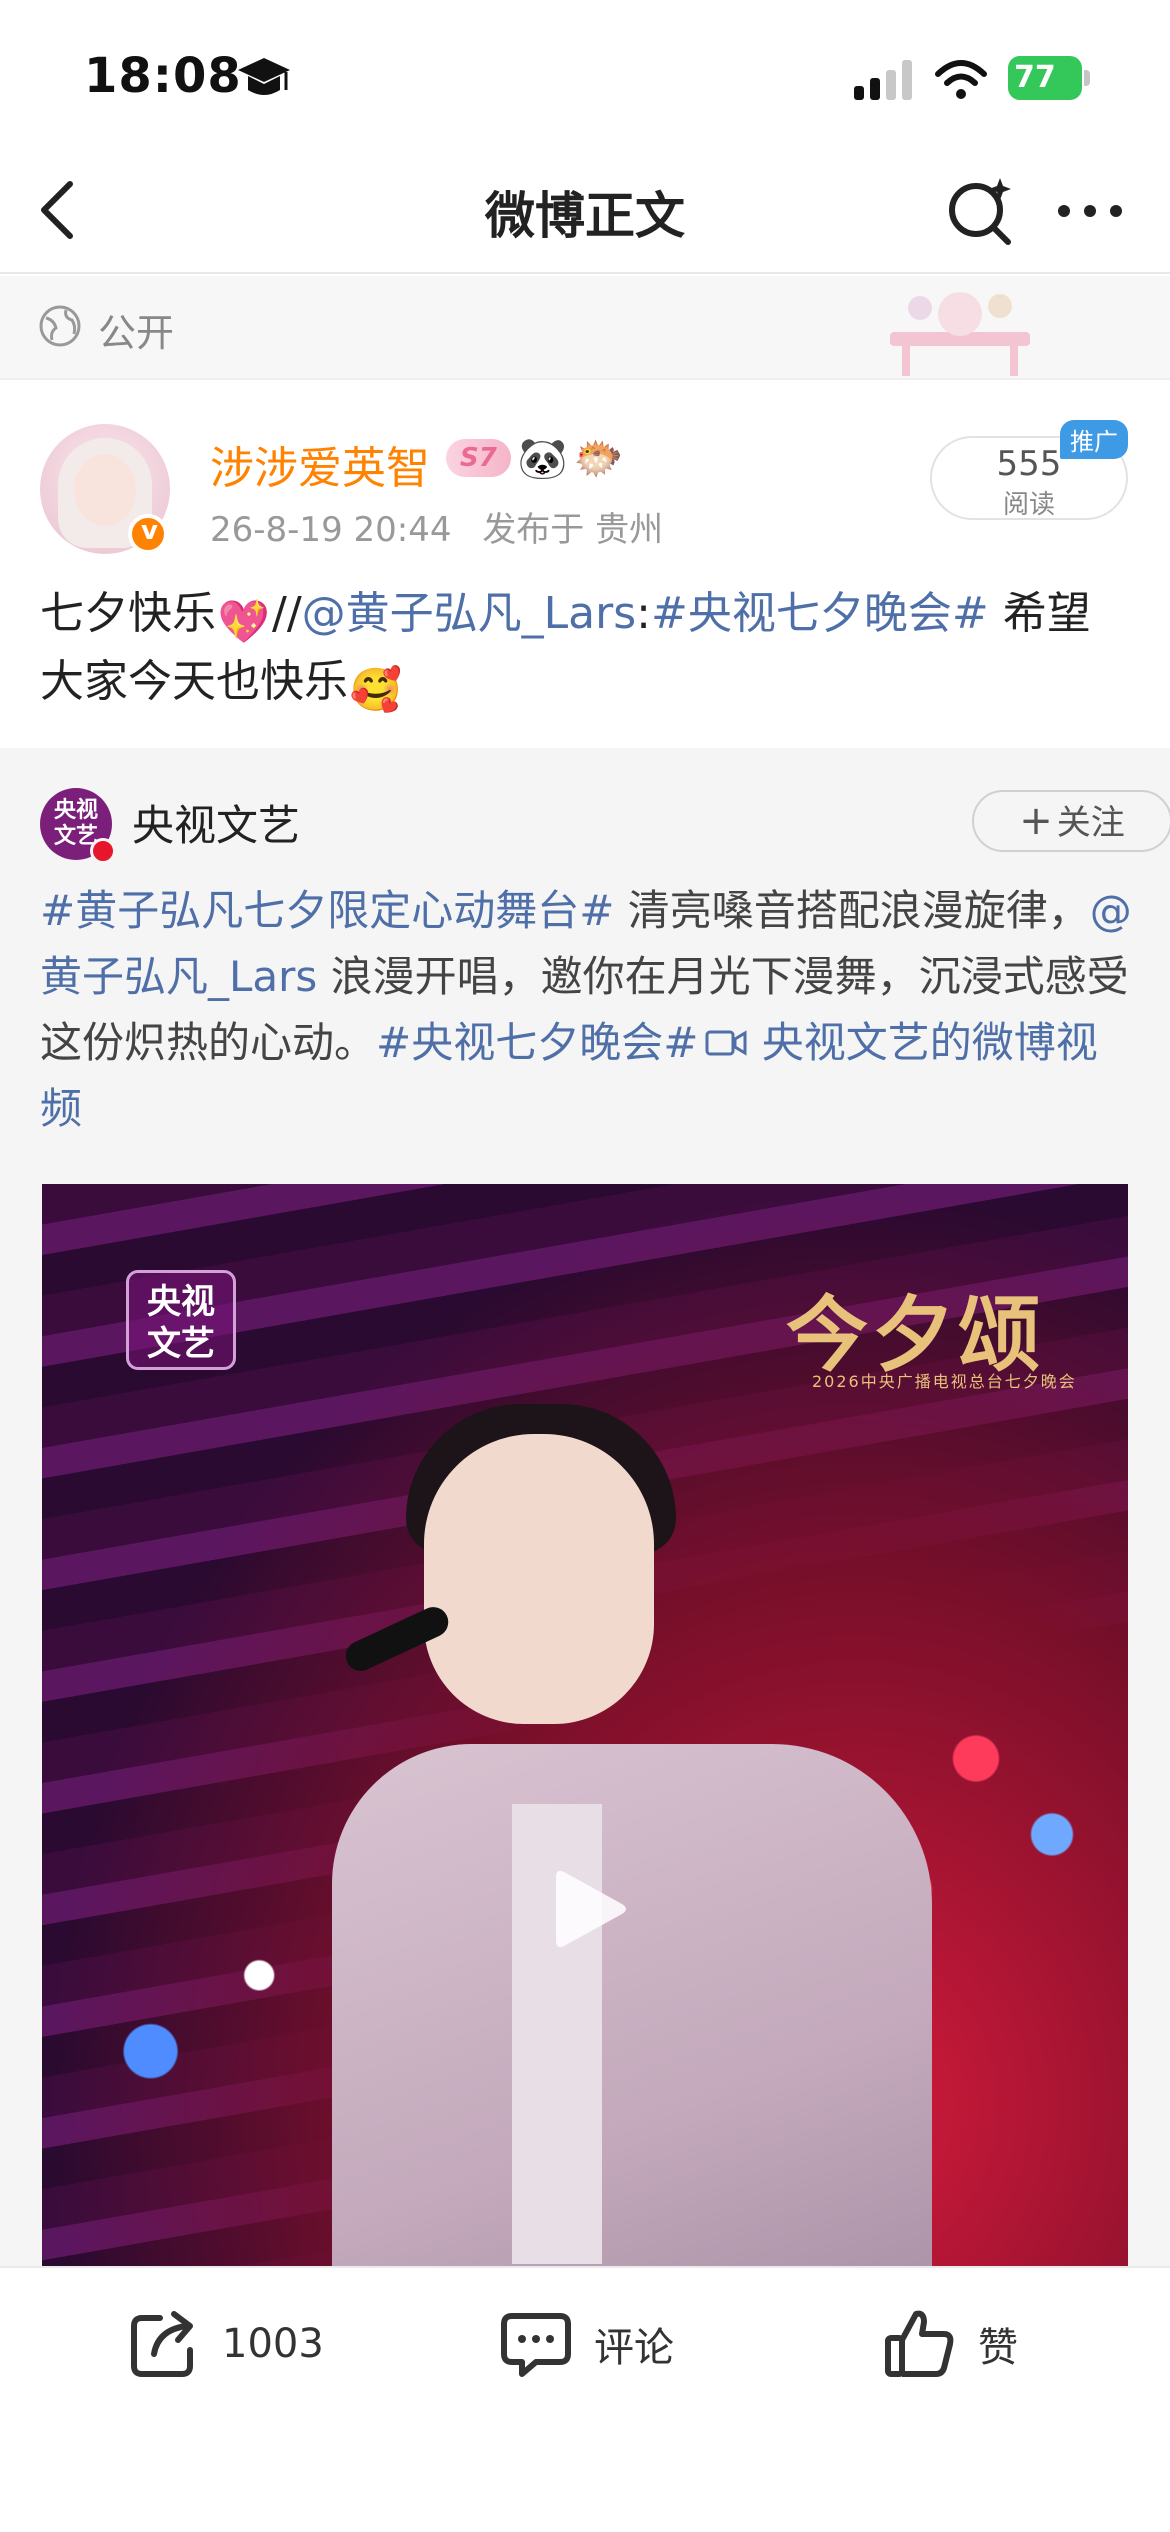 This screenshot has height=2532, width=1170. I want to click on comment-button: 评论, so click(585, 2344).